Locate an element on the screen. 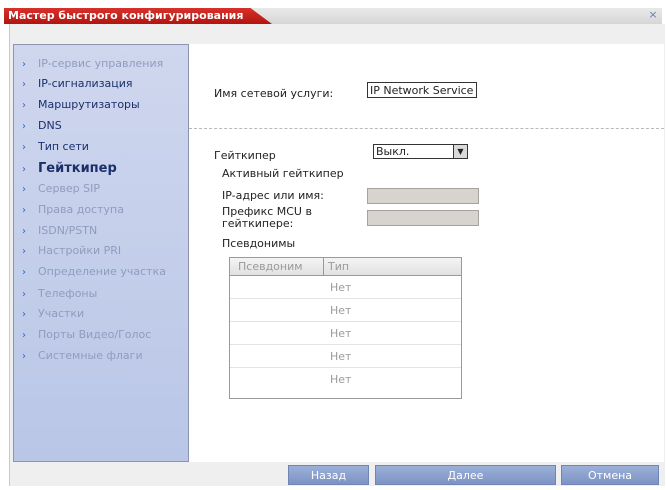 This screenshot has height=490, width=666. sidebar-item-label: Тип сети is located at coordinates (63, 146).